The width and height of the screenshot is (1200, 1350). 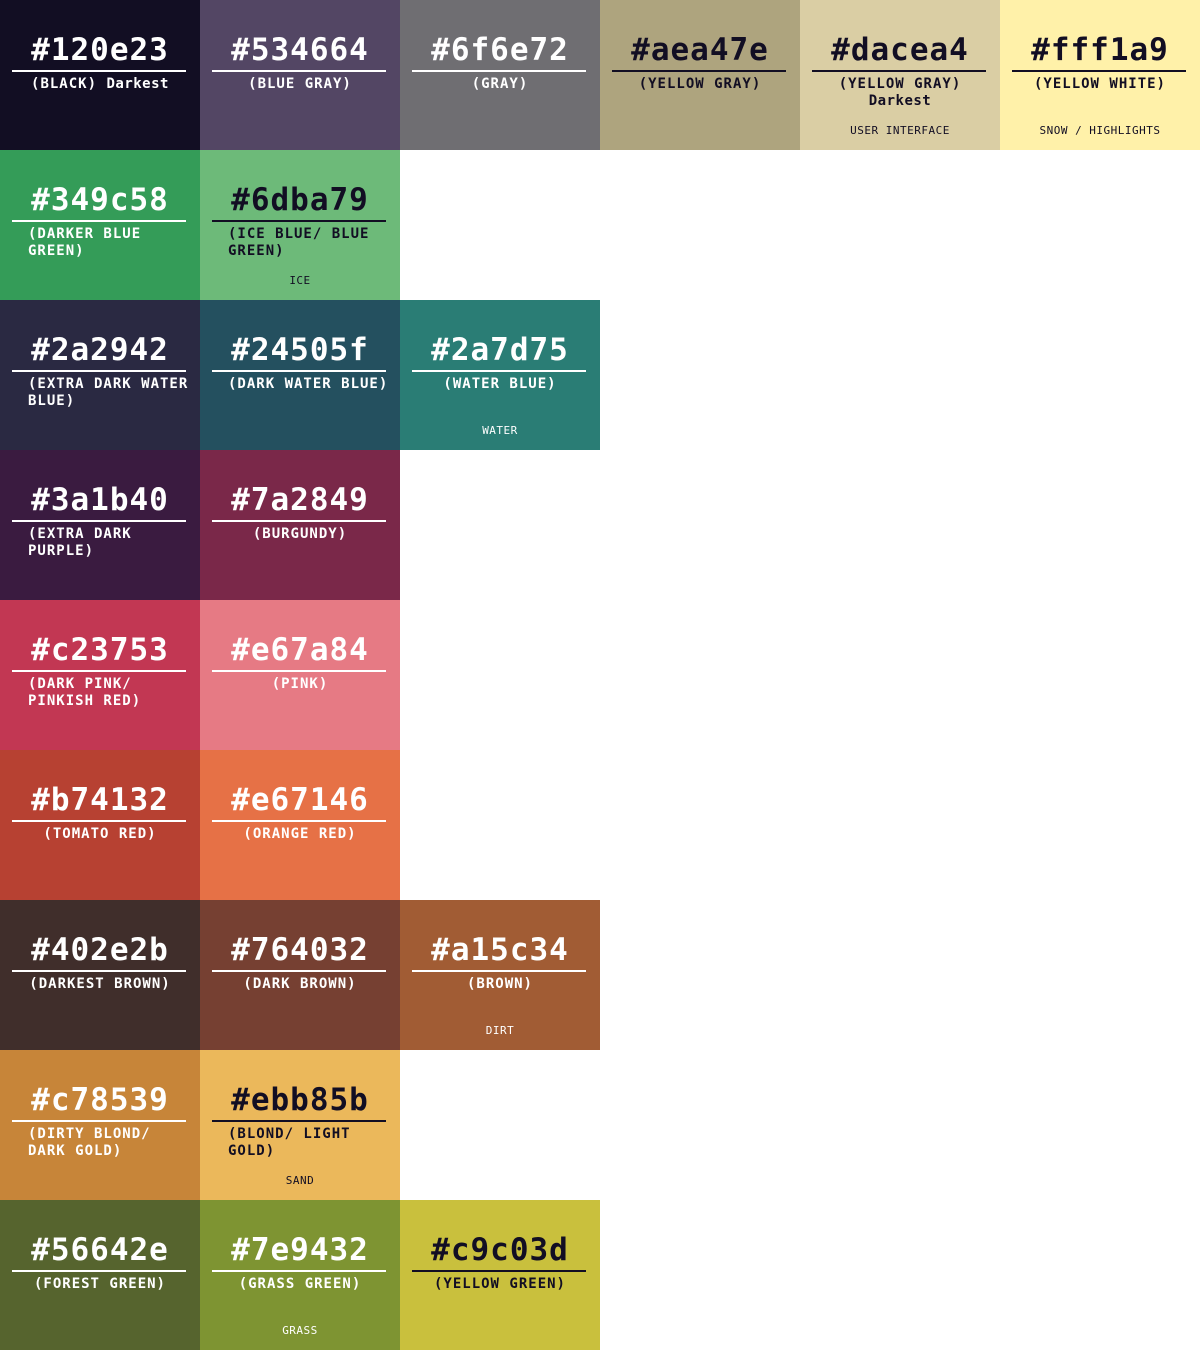 What do you see at coordinates (300, 1100) in the screenshot?
I see `swatch-hex-code: #ebb85b` at bounding box center [300, 1100].